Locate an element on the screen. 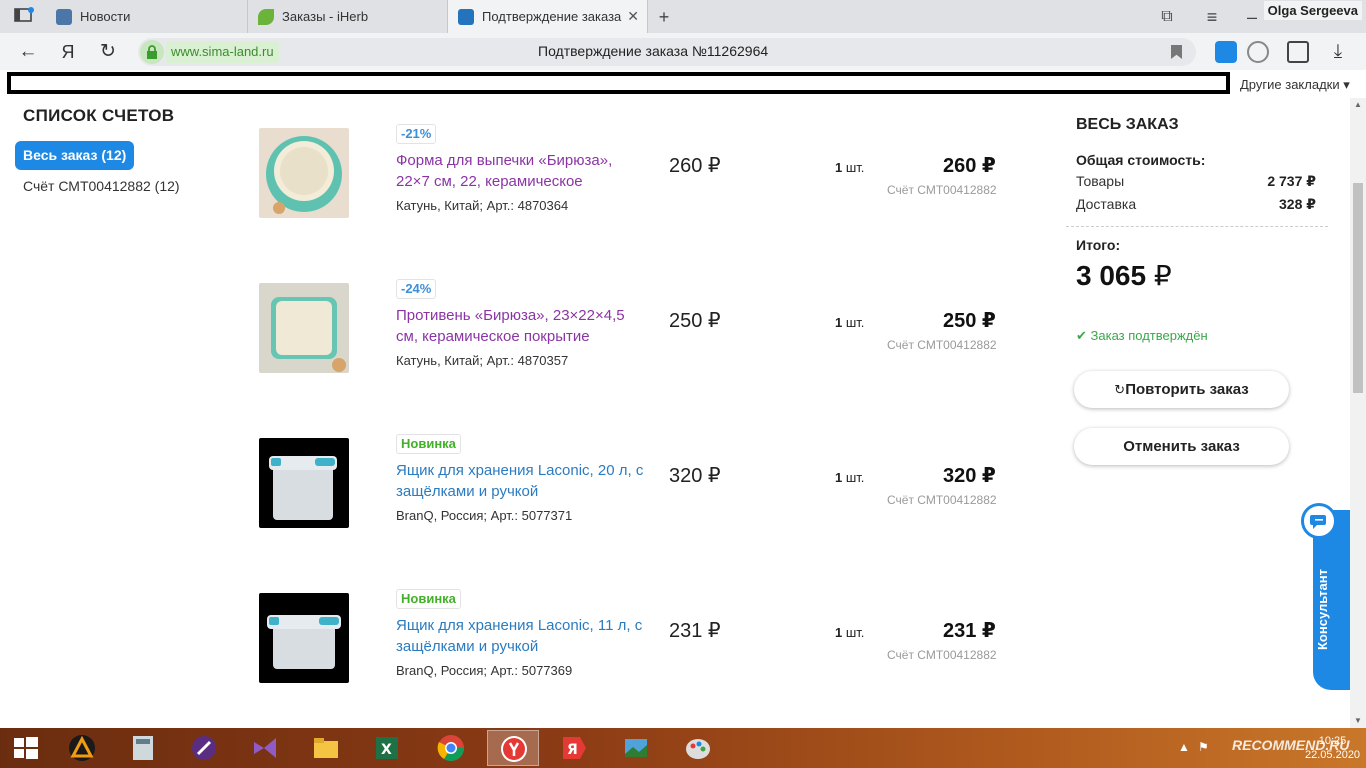 The image size is (1366, 768). goods-row: Товары 2 737 ₽ is located at coordinates (1196, 181).